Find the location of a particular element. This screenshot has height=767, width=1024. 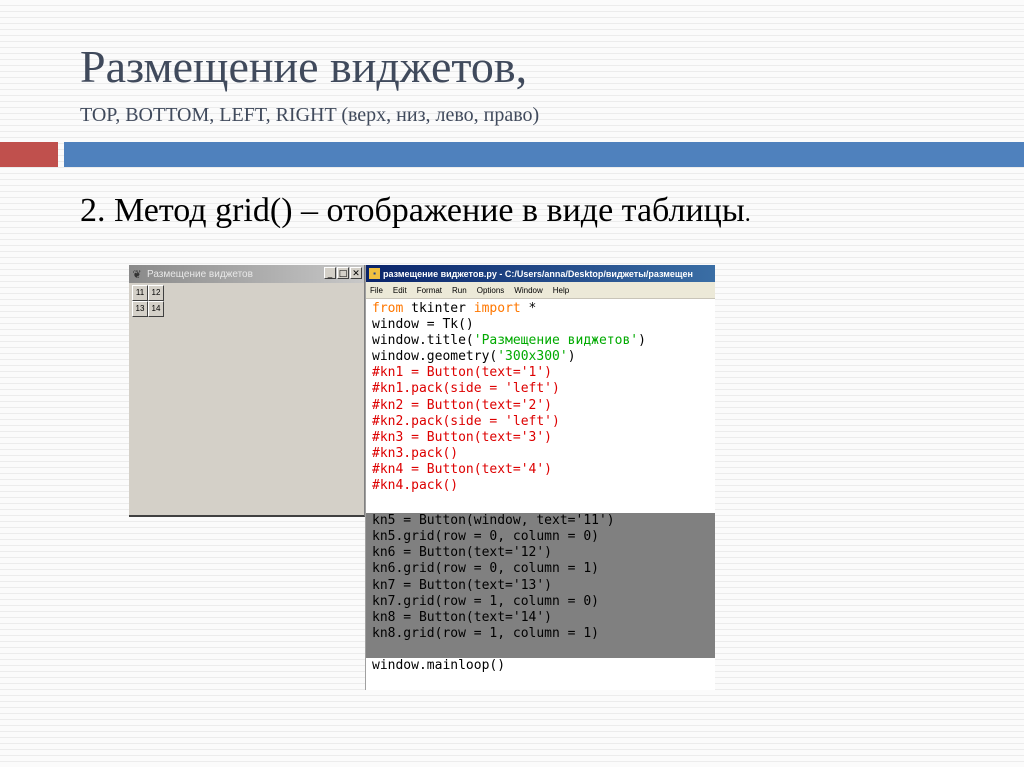

maximize-button: □ is located at coordinates (343, 273).